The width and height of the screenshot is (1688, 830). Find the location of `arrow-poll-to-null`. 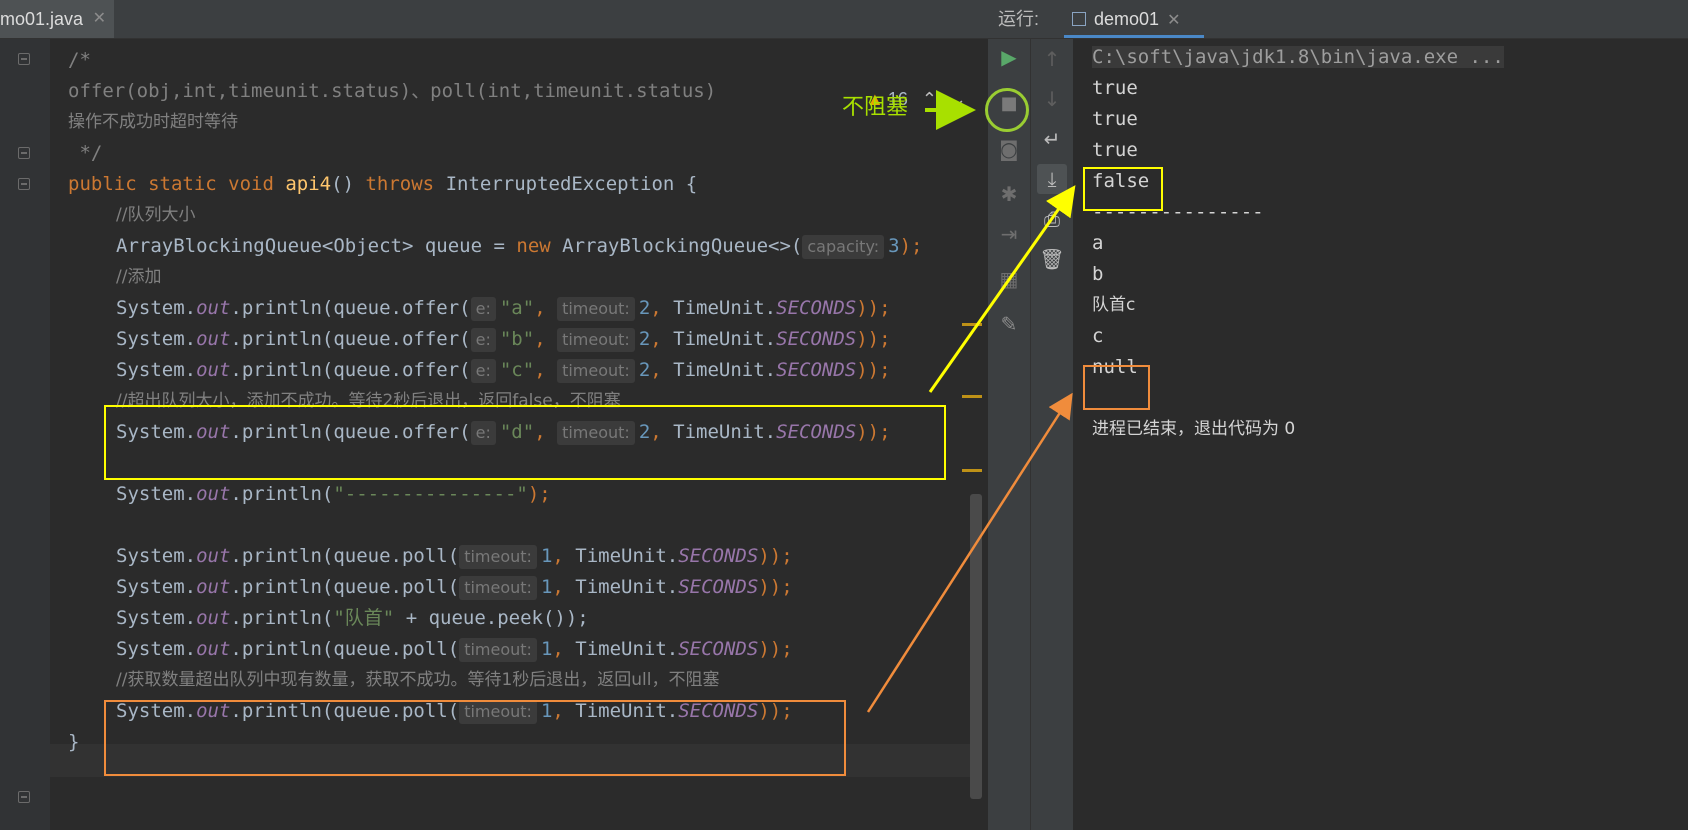

arrow-poll-to-null is located at coordinates (969, 552).